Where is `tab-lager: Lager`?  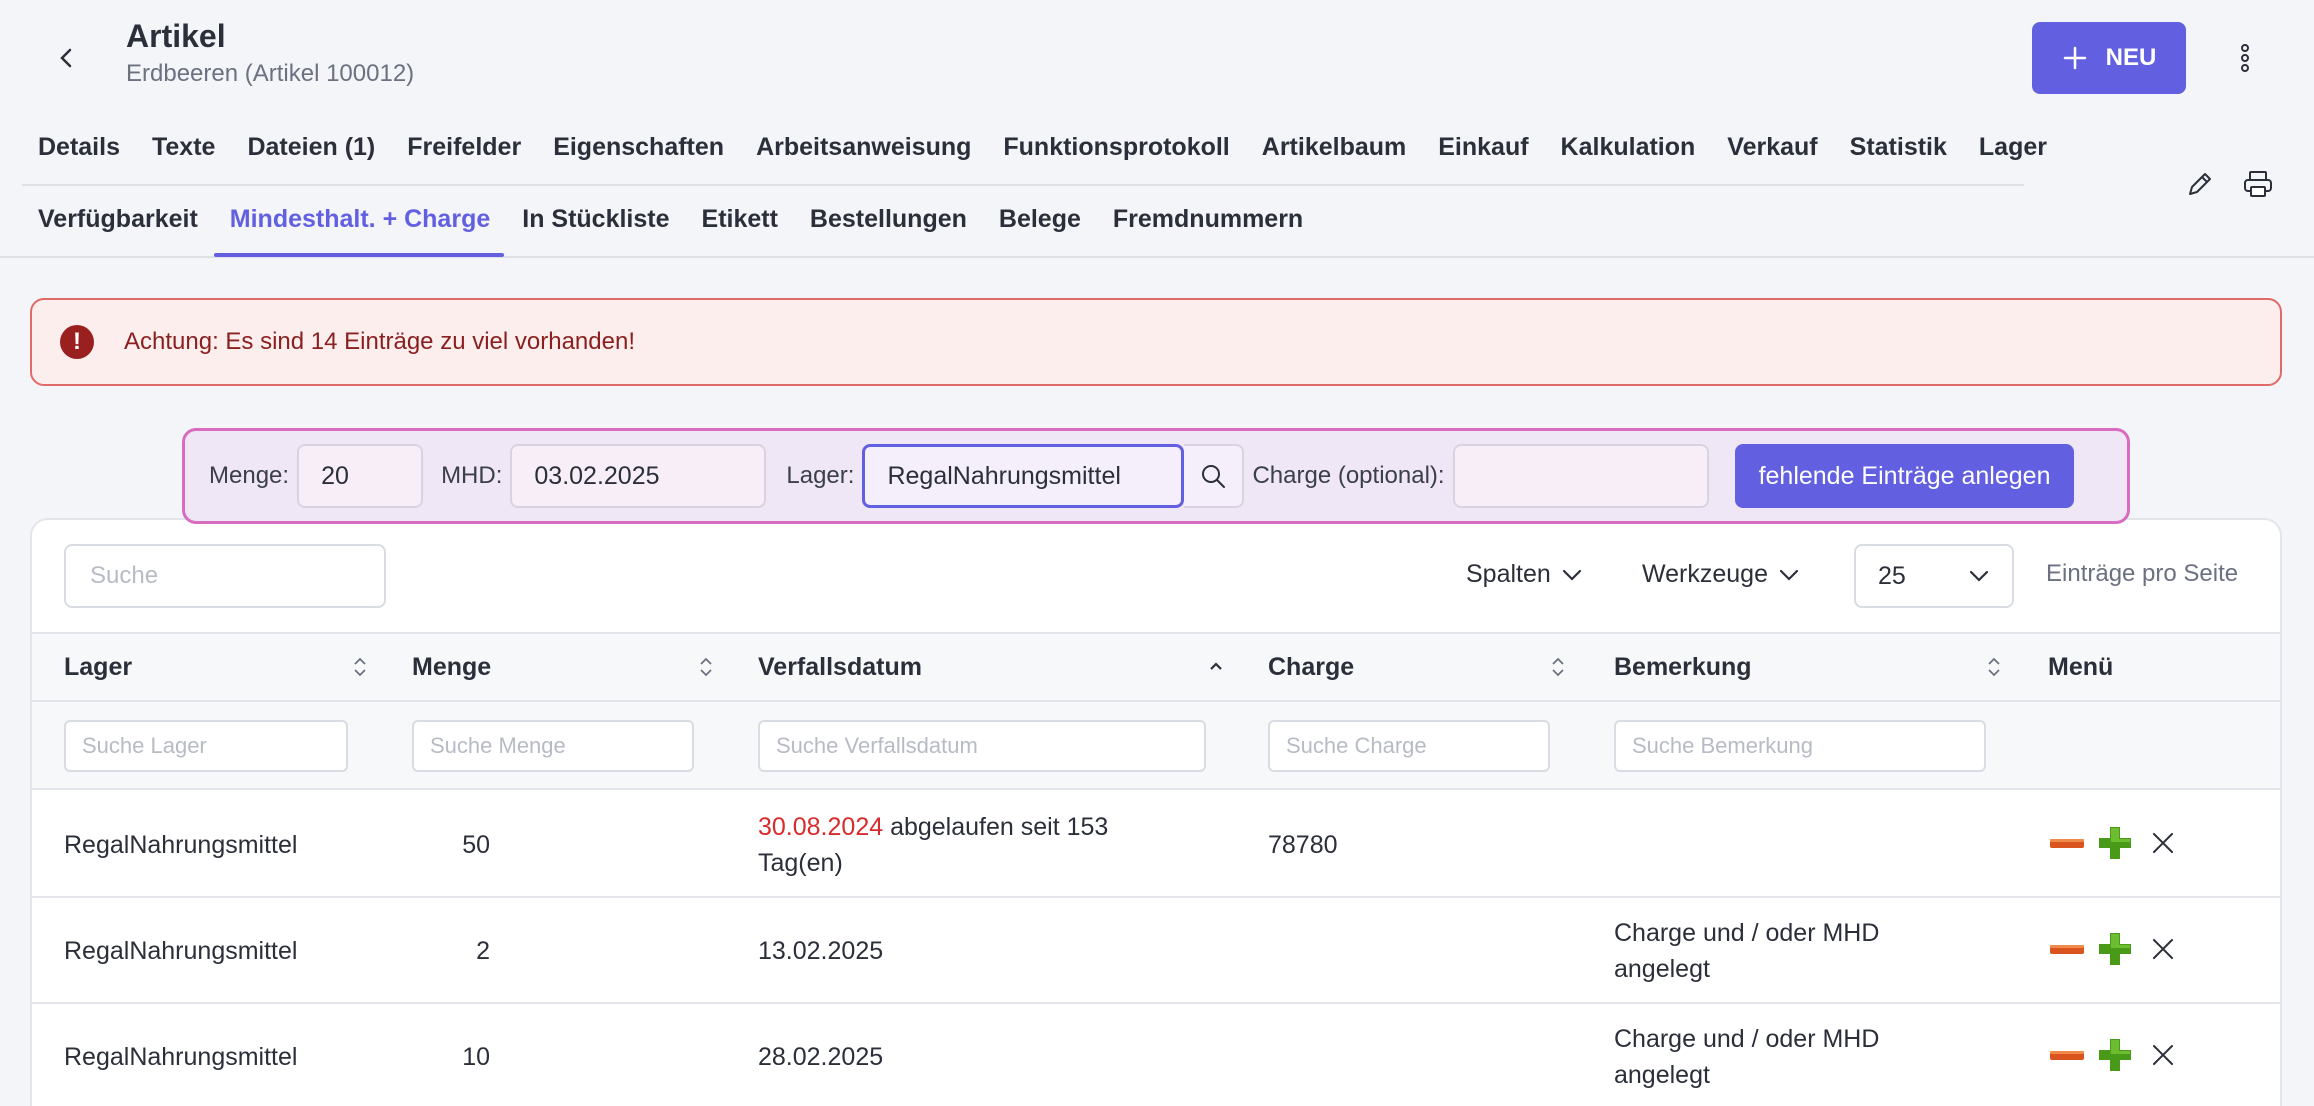
tab-lager: Lager is located at coordinates (2013, 147).